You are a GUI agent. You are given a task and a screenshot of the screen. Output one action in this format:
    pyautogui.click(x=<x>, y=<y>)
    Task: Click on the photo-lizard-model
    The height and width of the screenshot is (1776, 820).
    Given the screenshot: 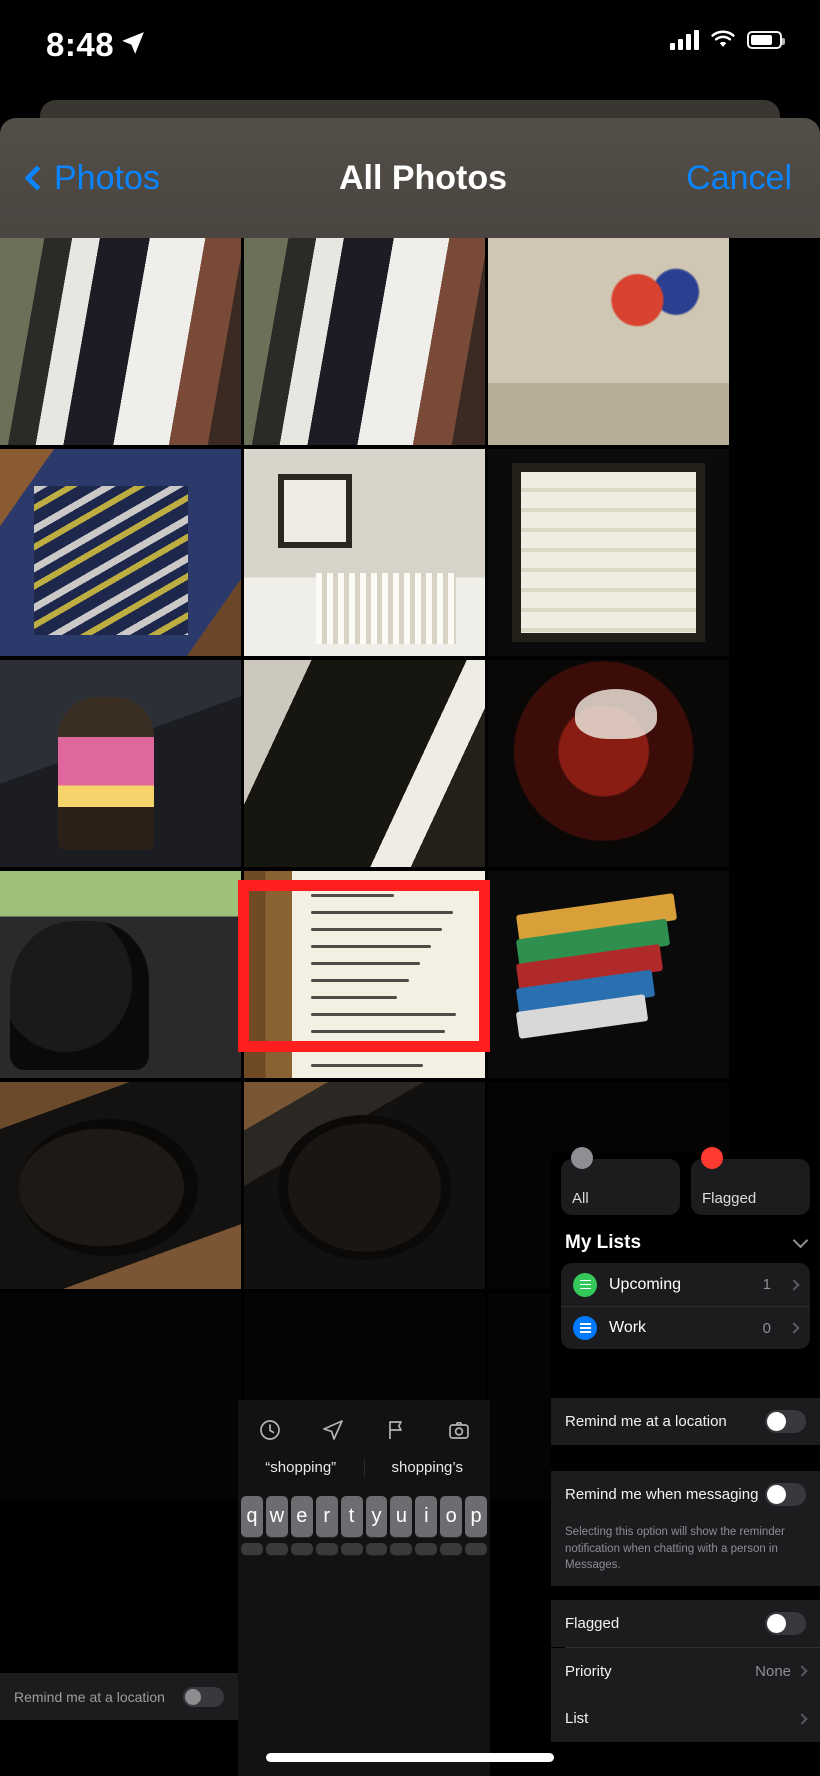 What is the action you would take?
    pyautogui.click(x=608, y=763)
    